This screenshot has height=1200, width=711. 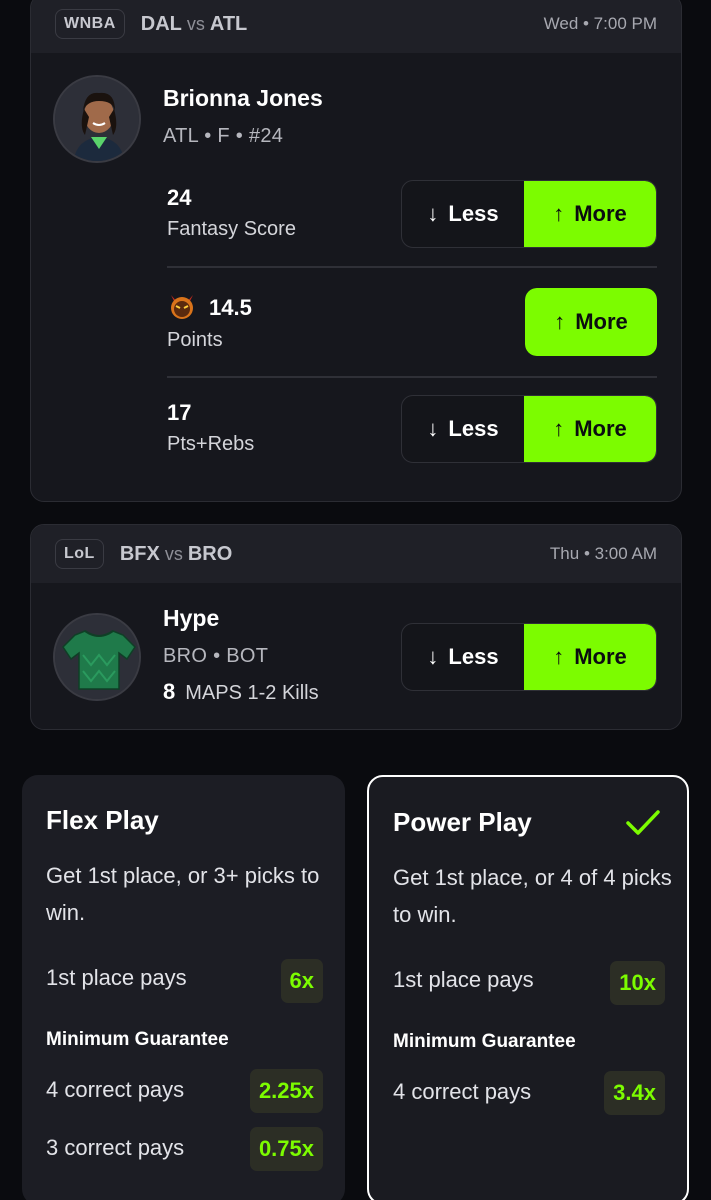 What do you see at coordinates (161, 23) in the screenshot?
I see `team-a: DAL` at bounding box center [161, 23].